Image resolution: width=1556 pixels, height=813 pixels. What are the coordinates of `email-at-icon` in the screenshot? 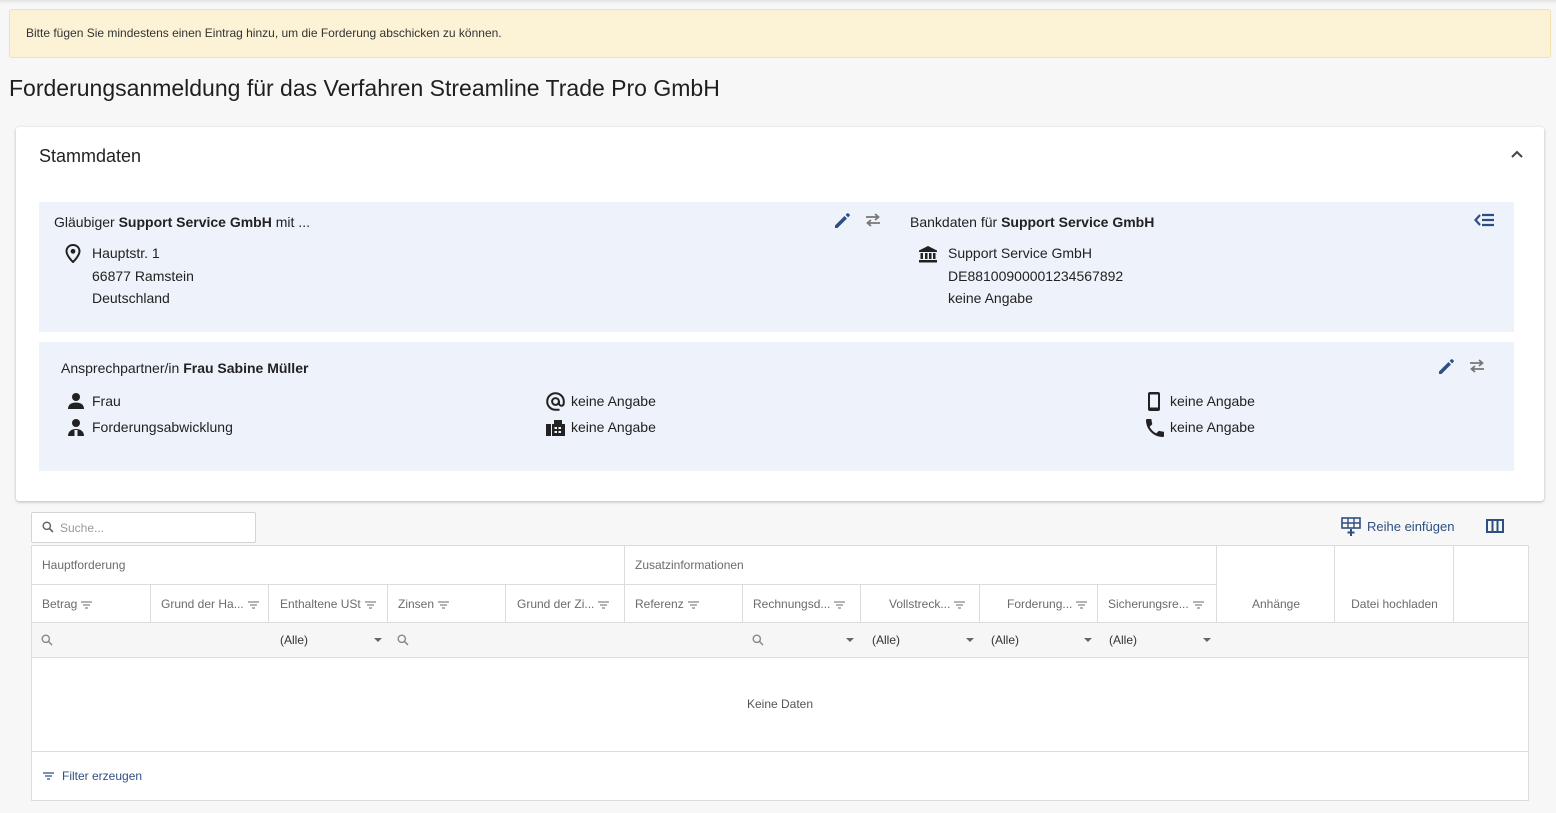 It's located at (555, 401).